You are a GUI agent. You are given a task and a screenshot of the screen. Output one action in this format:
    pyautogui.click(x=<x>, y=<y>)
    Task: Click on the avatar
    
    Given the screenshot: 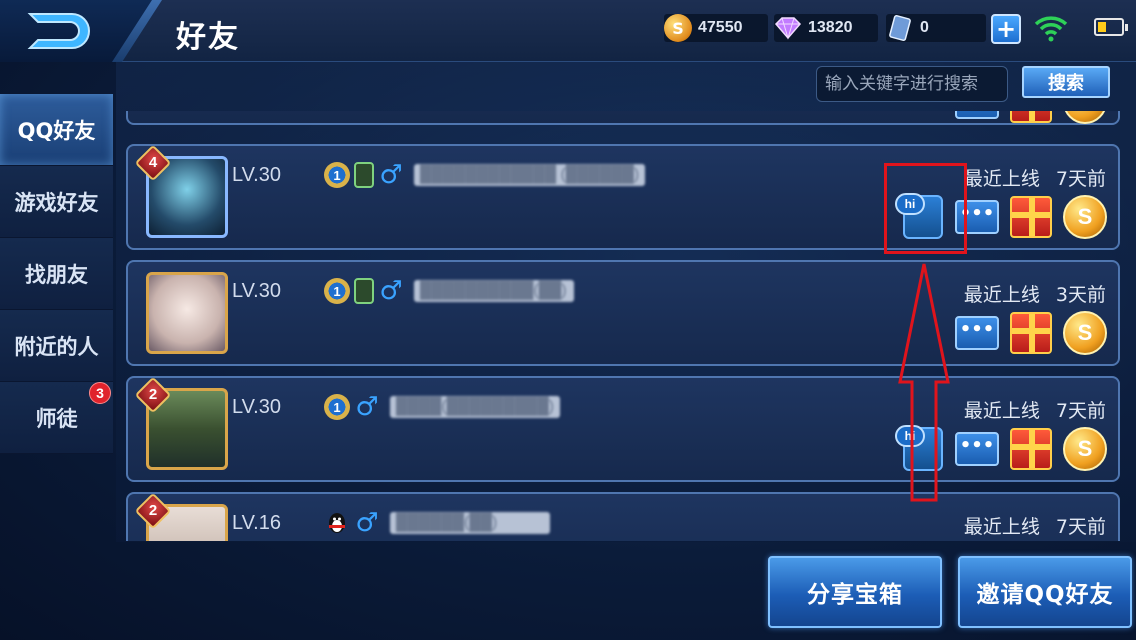 What is the action you would take?
    pyautogui.click(x=187, y=313)
    